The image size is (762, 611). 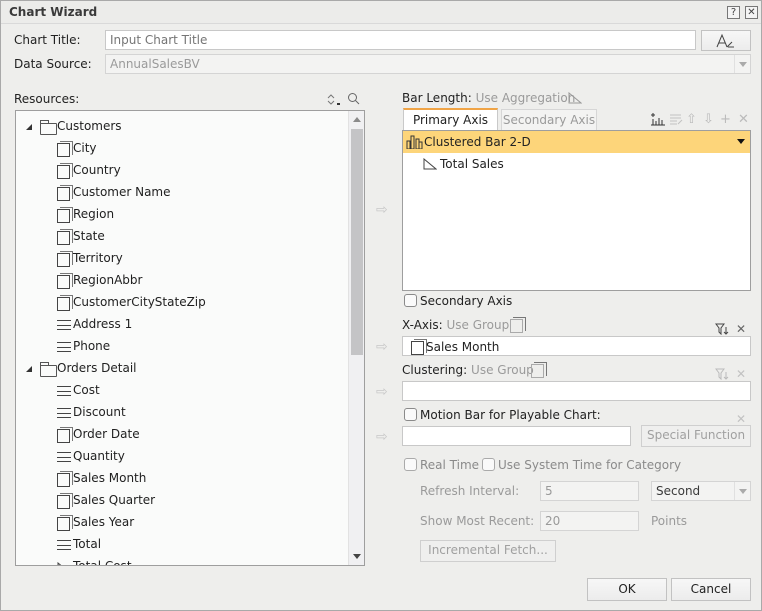 I want to click on clustering-field, so click(x=576, y=391).